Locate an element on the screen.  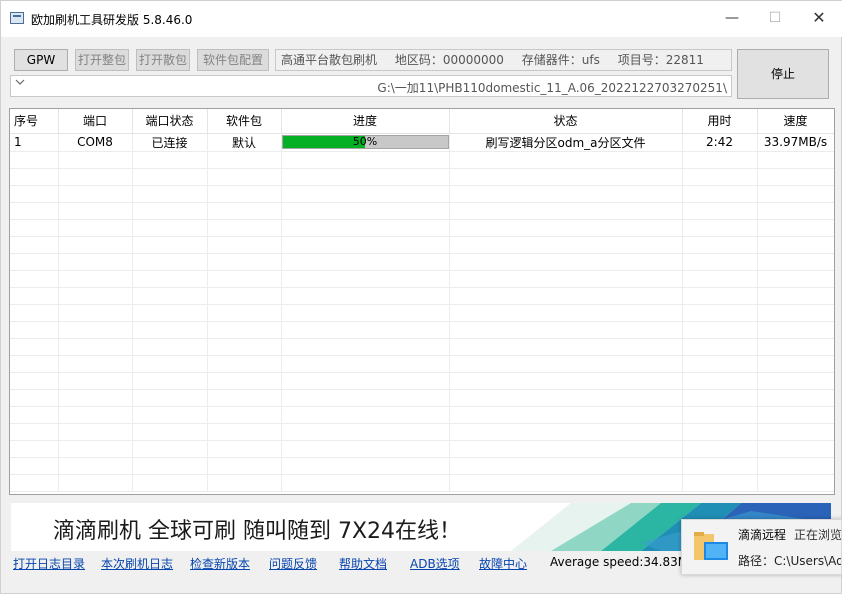
feedback-link: 问题反馈 is located at coordinates (293, 563).